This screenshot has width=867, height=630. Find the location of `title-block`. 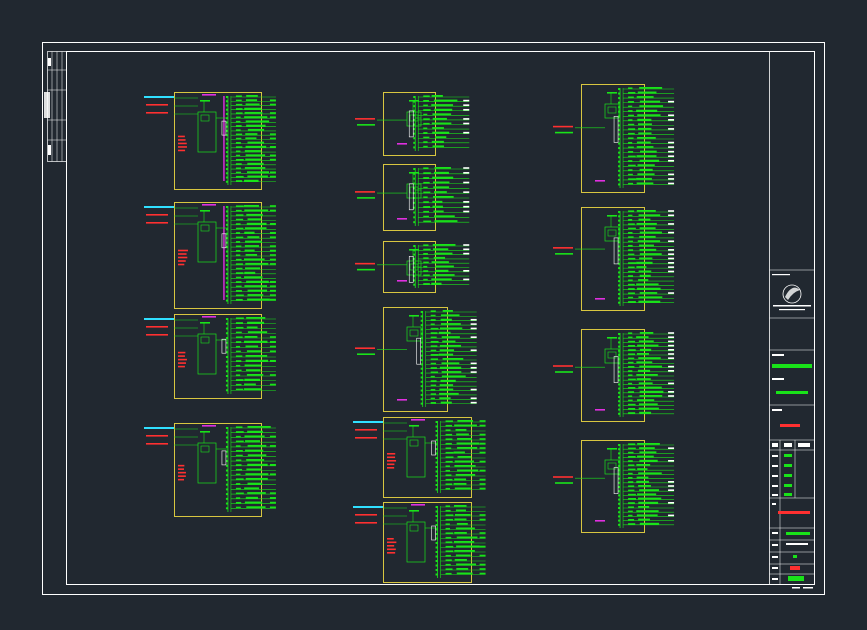

title-block is located at coordinates (792, 320).